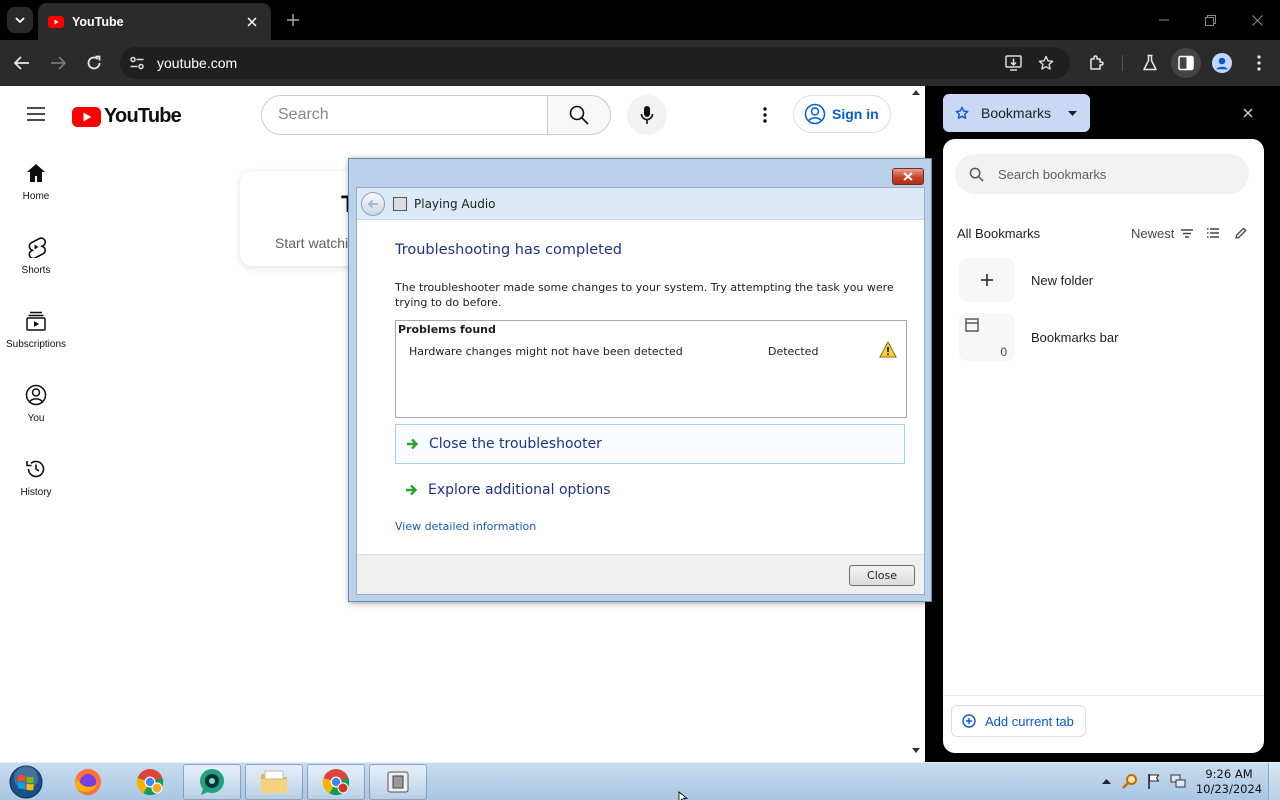 The width and height of the screenshot is (1280, 800). What do you see at coordinates (1075, 337) in the screenshot?
I see `bookmarks-bar-label: Bookmarks bar` at bounding box center [1075, 337].